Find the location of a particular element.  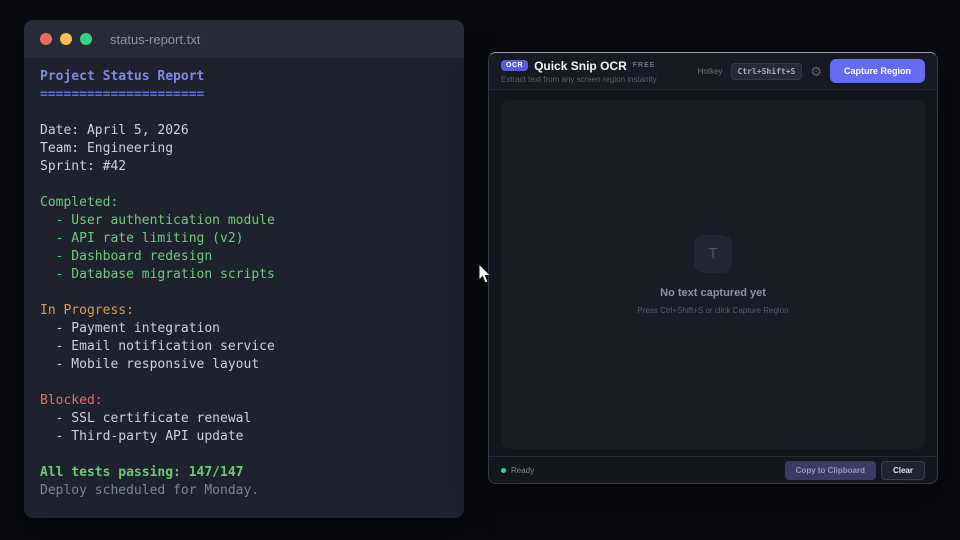

editor-line: - Mobile responsive layout is located at coordinates (150, 364).